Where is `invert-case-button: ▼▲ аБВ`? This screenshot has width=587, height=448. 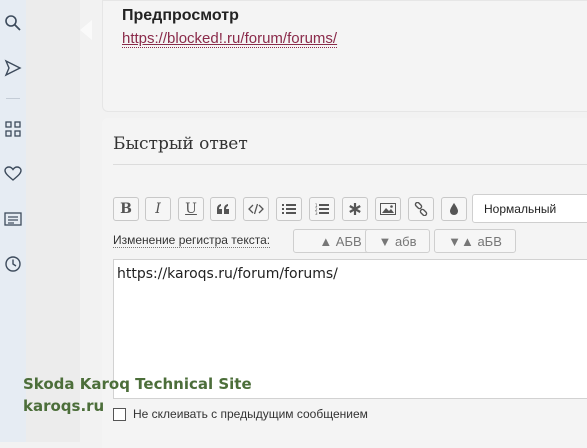
invert-case-button: ▼▲ аБВ is located at coordinates (475, 241).